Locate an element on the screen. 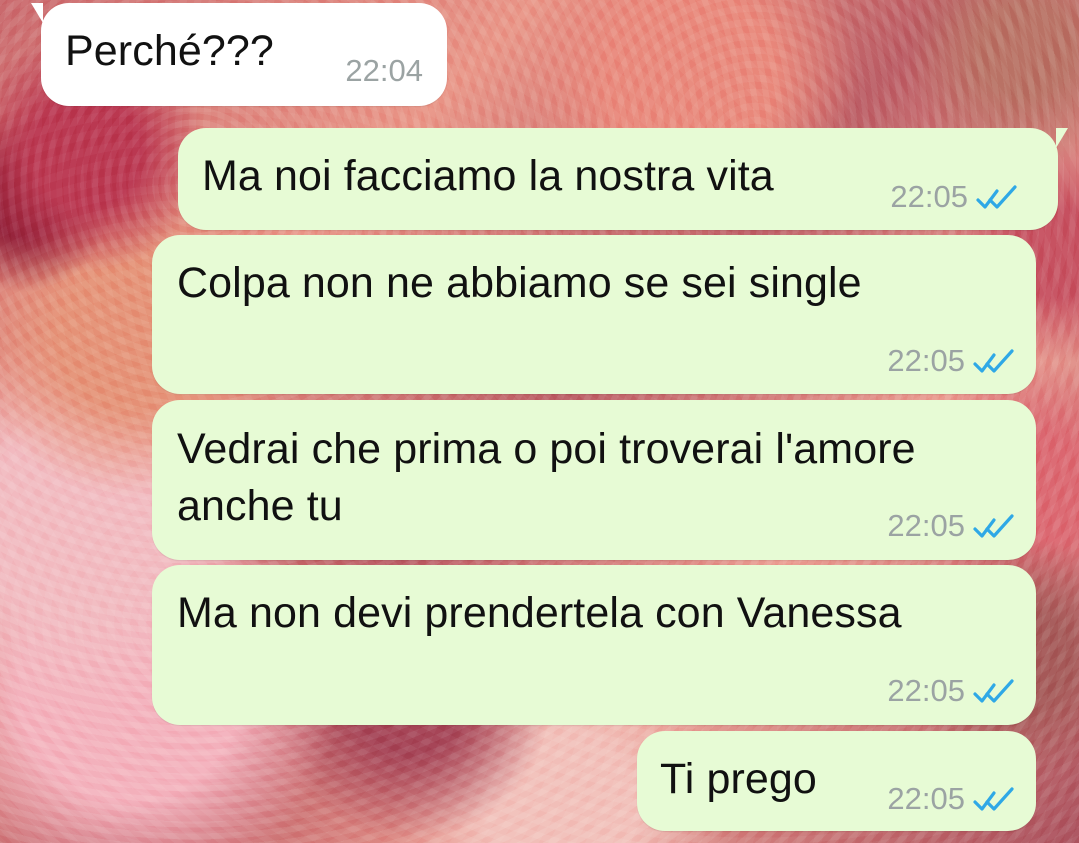 The height and width of the screenshot is (843, 1079). message-text: Ti prego is located at coordinates (738, 779).